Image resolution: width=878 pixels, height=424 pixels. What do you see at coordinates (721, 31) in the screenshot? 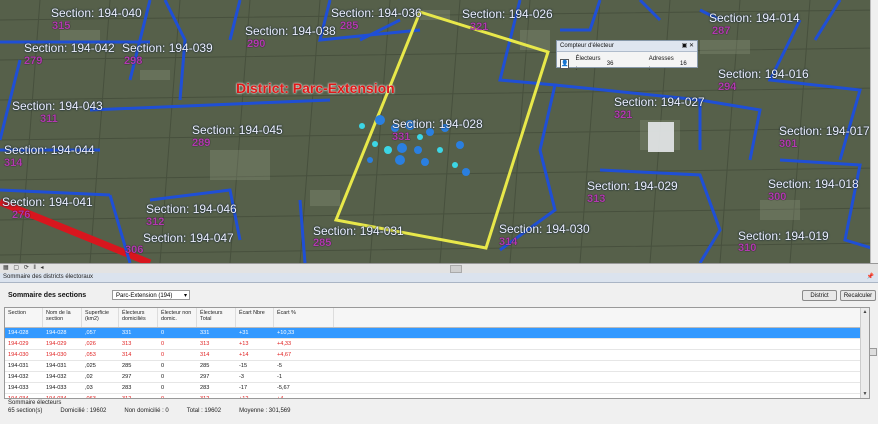
I see `section-count: 287` at bounding box center [721, 31].